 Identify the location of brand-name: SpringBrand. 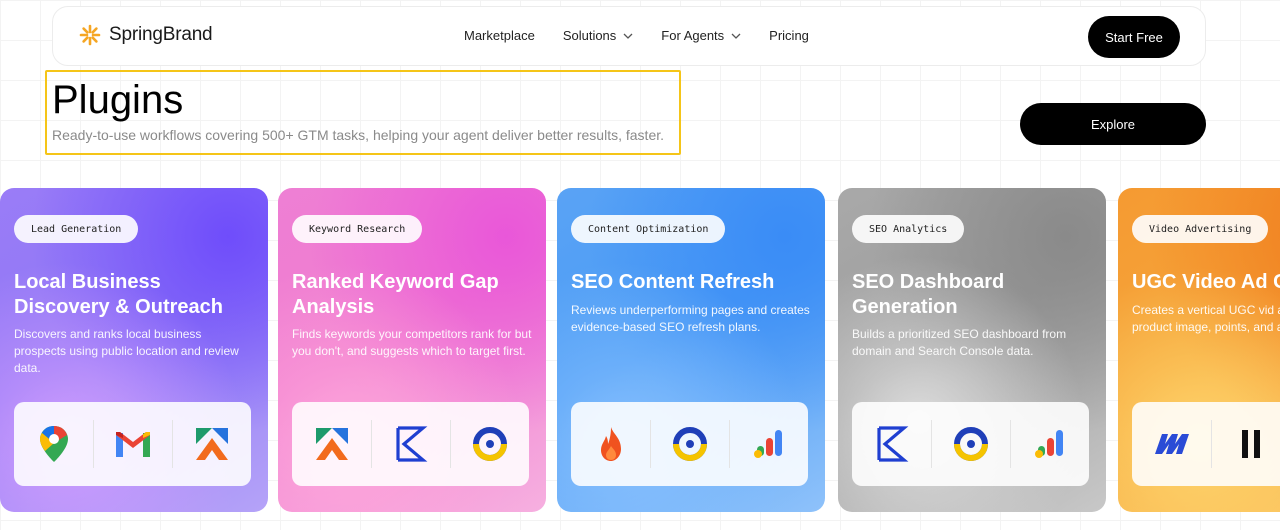
(161, 34).